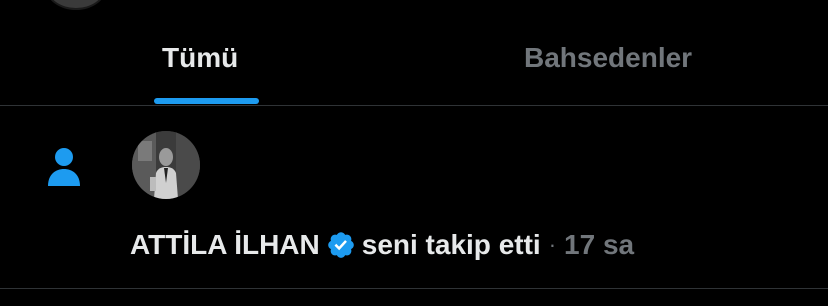 This screenshot has height=306, width=828. What do you see at coordinates (451, 244) in the screenshot?
I see `action-text: seni takip etti` at bounding box center [451, 244].